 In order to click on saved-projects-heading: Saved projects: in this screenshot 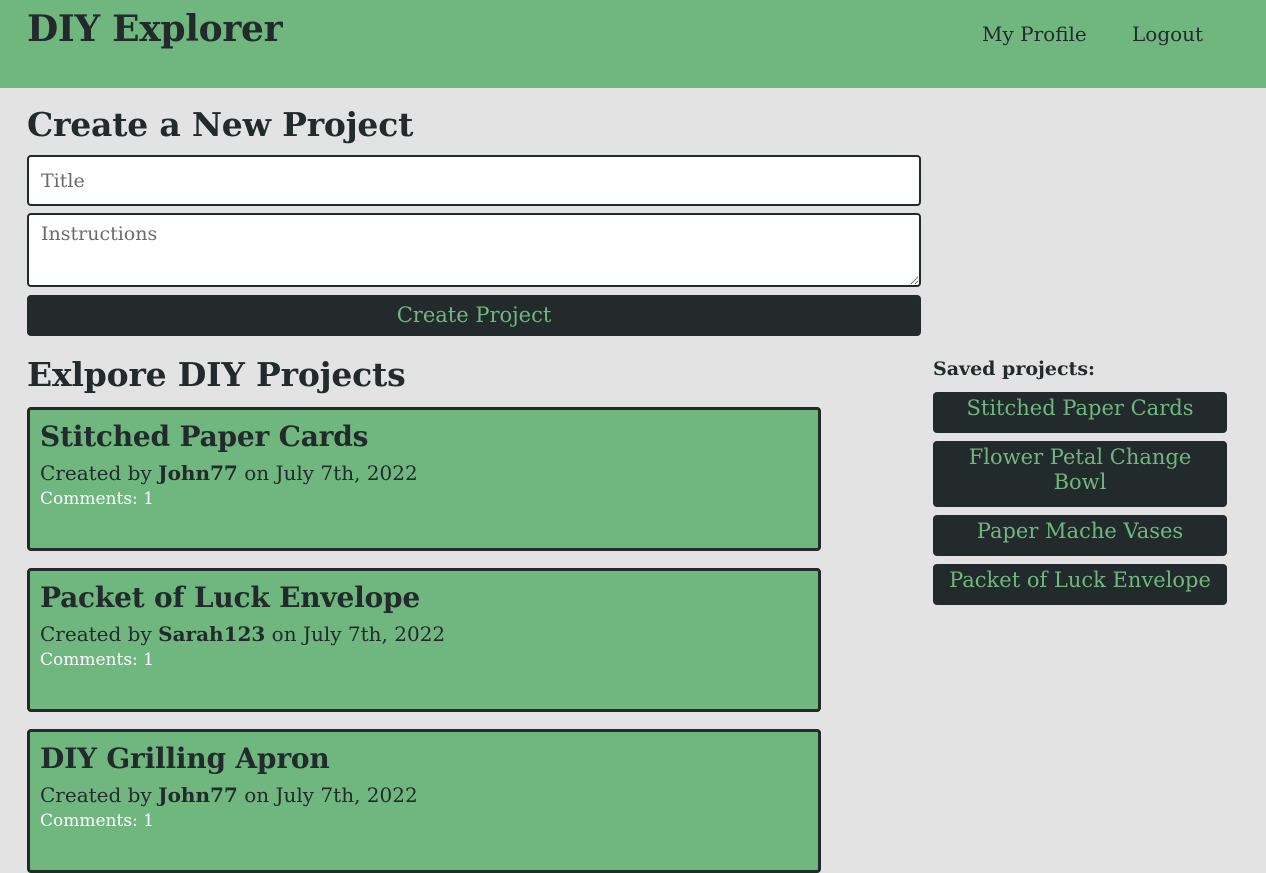, I will do `click(1014, 369)`.